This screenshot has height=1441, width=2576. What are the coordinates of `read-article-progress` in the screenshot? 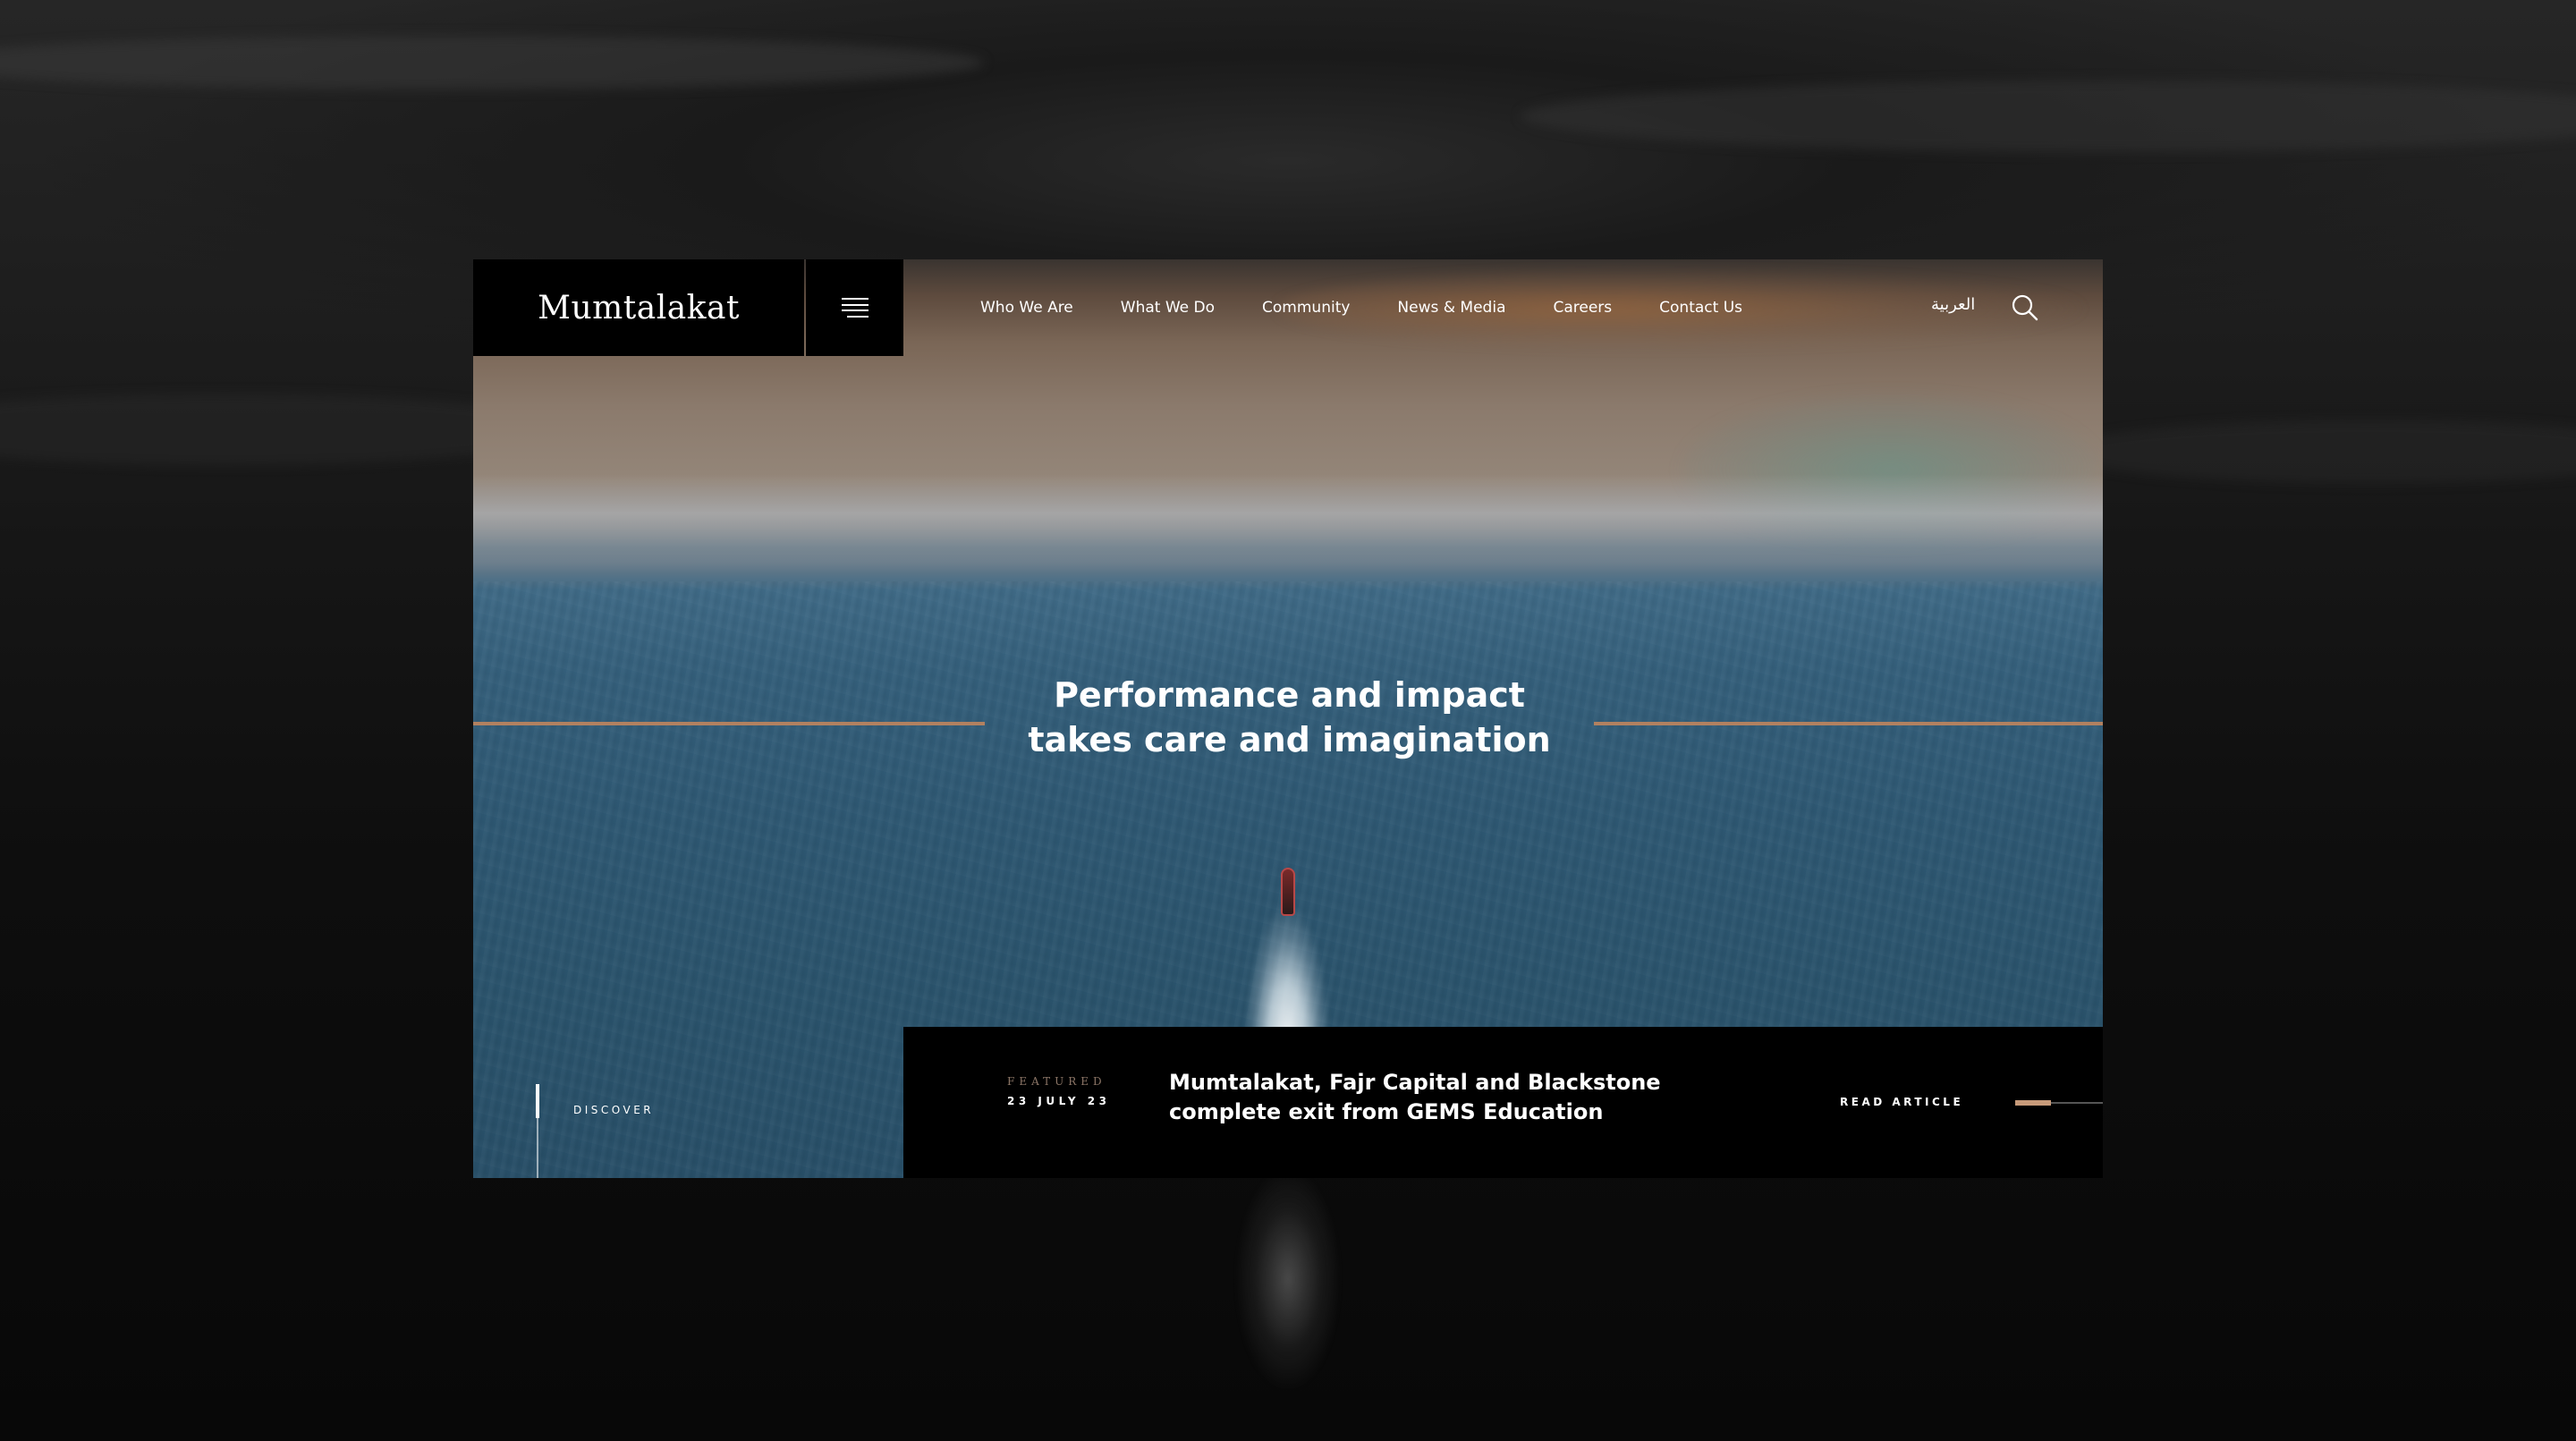 It's located at (2033, 1103).